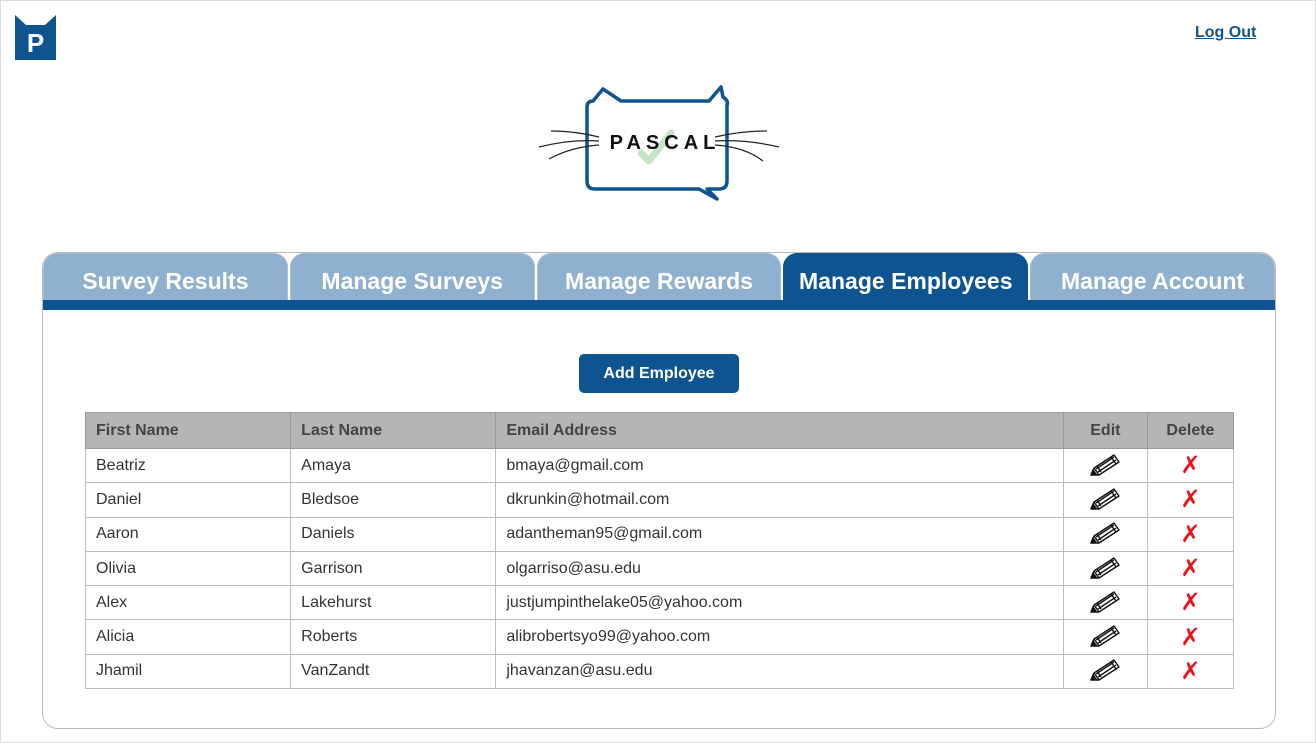 The height and width of the screenshot is (743, 1316). What do you see at coordinates (165, 277) in the screenshot?
I see `tab-survey-results: Survey Results` at bounding box center [165, 277].